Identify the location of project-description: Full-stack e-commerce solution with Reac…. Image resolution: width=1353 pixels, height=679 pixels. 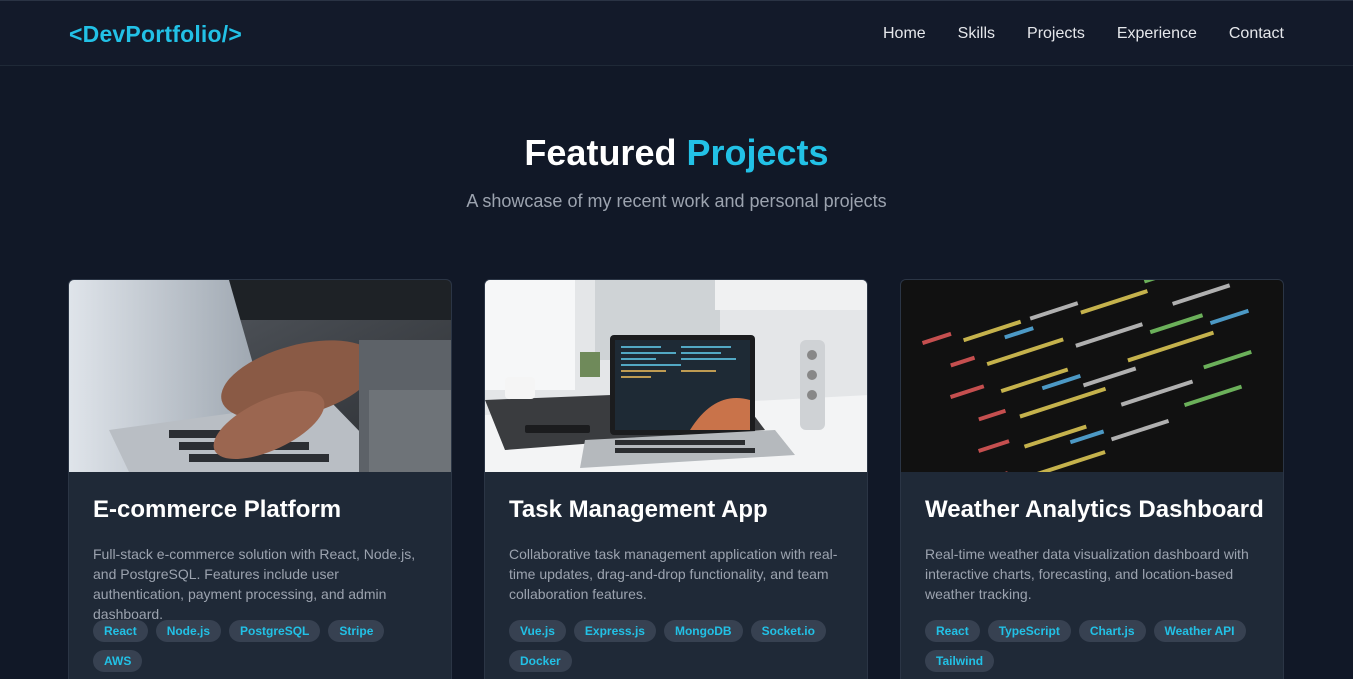
(254, 584).